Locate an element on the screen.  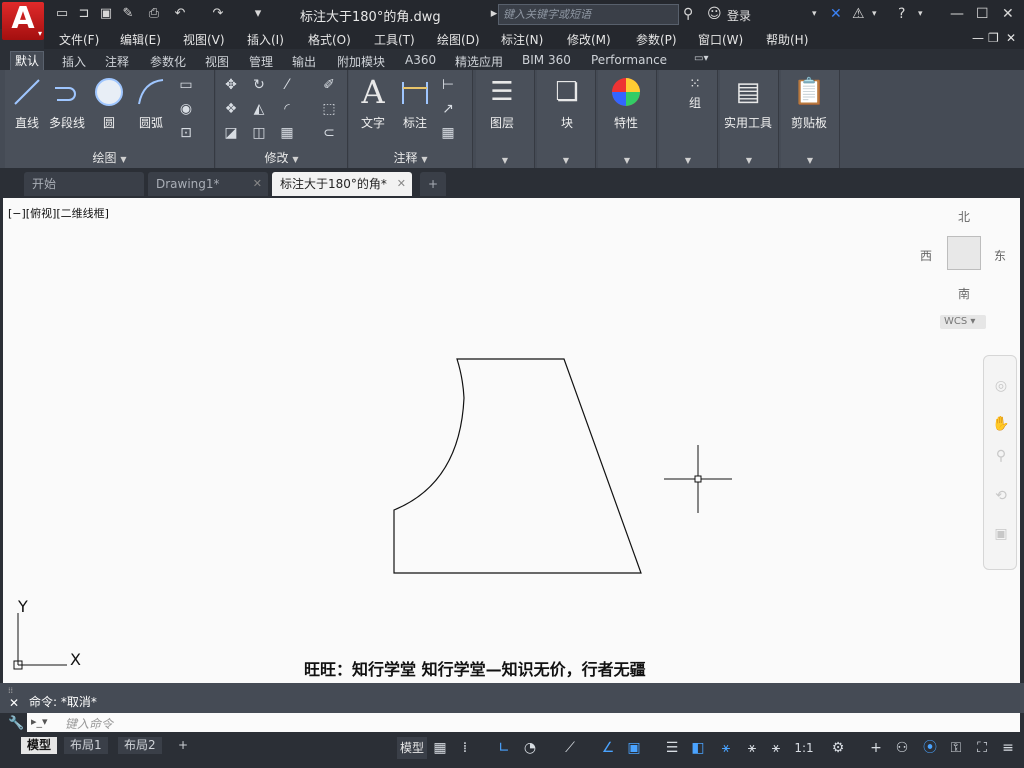
new-file-icon: ▭ is located at coordinates (62, 14).